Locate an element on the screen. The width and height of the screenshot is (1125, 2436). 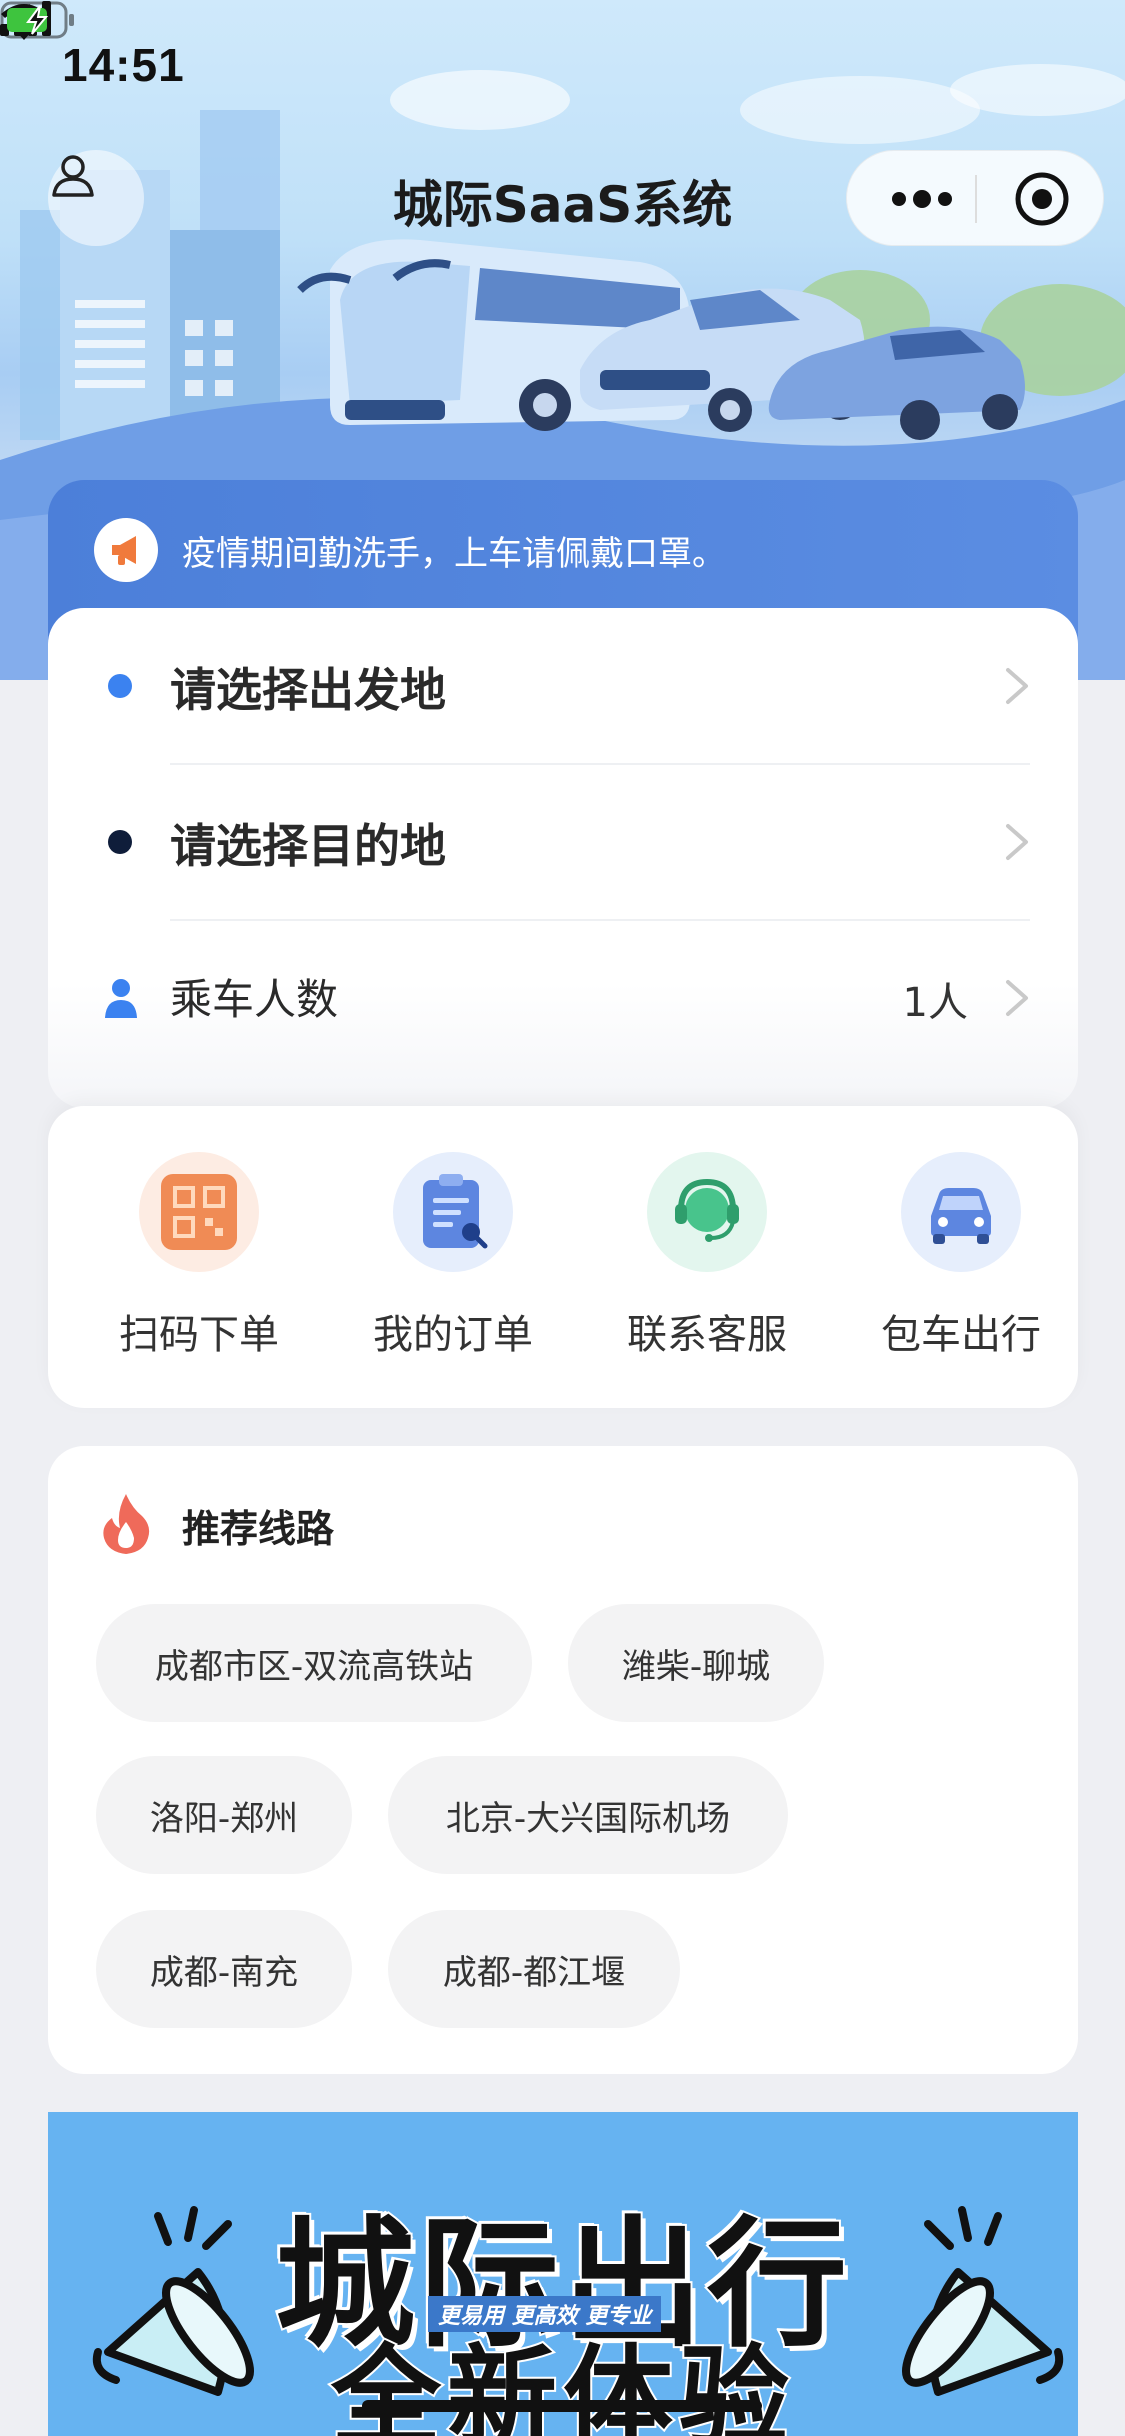
megaphone-icon is located at coordinates (126, 550).